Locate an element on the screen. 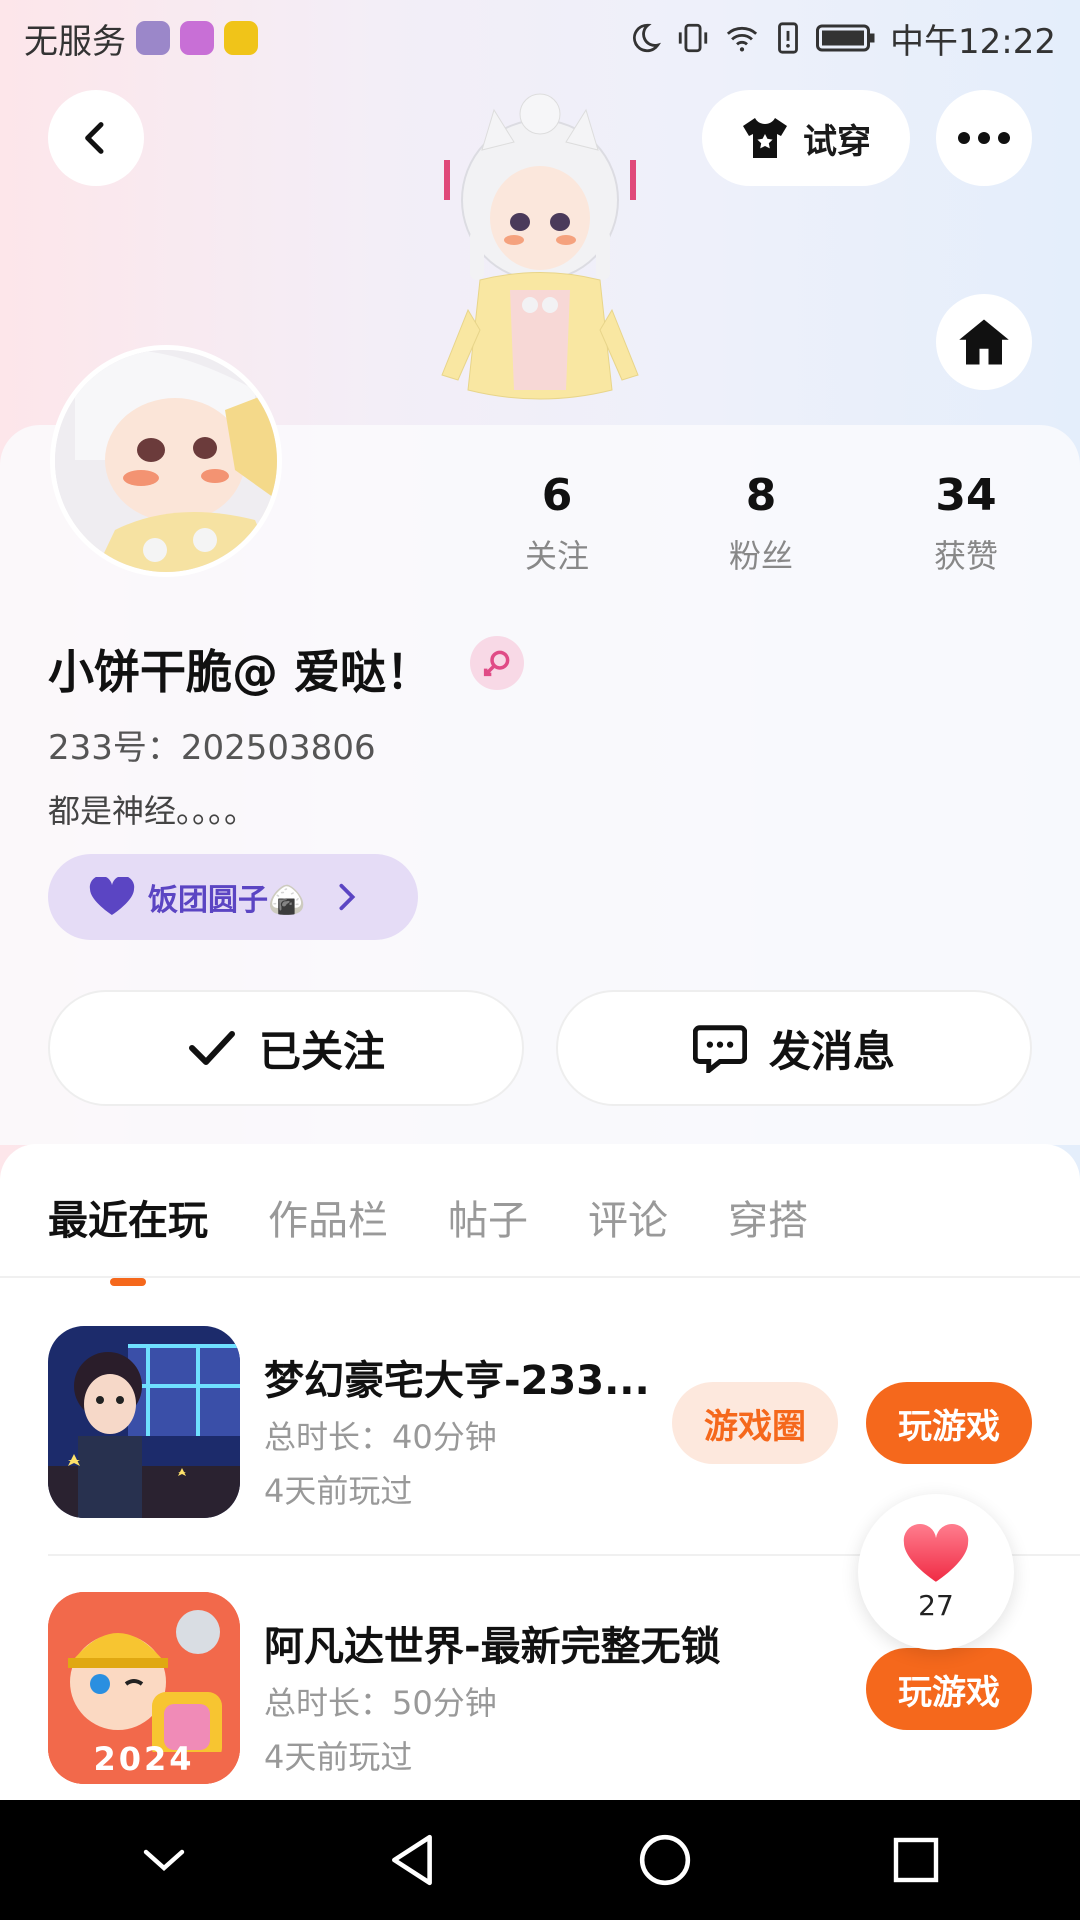 This screenshot has height=1920, width=1080. game-icon: 2024 is located at coordinates (144, 1688).